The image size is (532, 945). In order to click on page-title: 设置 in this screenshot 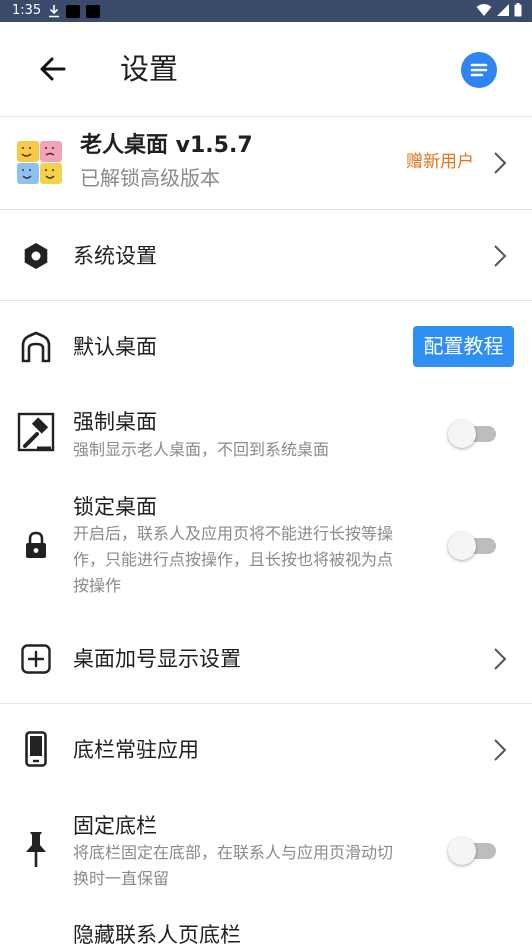, I will do `click(149, 69)`.